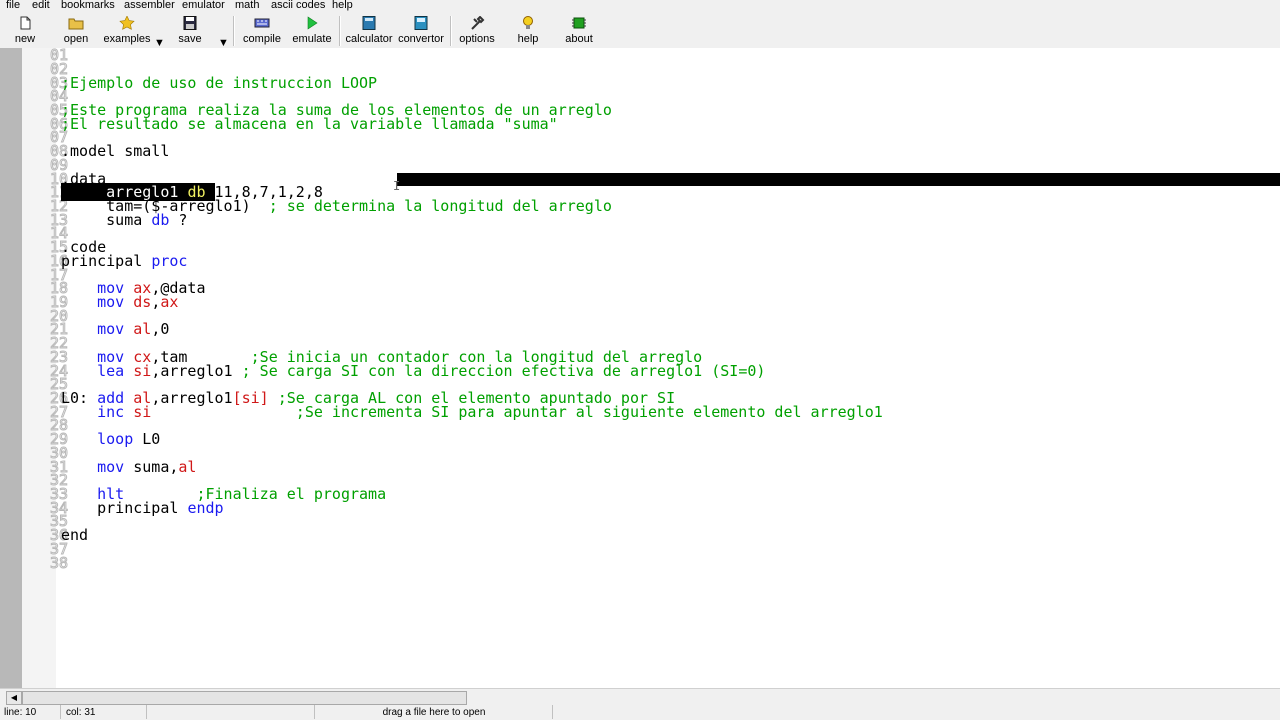 This screenshot has height=720, width=1280. What do you see at coordinates (640, 696) in the screenshot?
I see `horizontal-scrollbar: ◀` at bounding box center [640, 696].